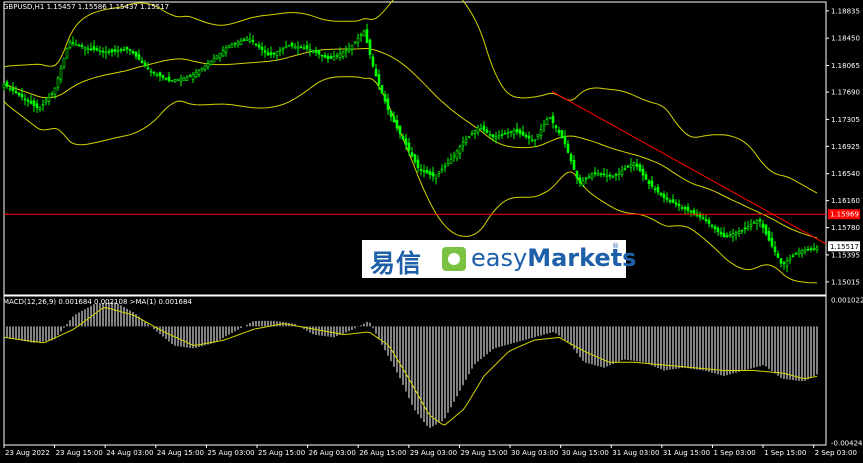 The image size is (863, 463). Describe the element at coordinates (844, 247) in the screenshot. I see `current-price-label: 1.15517` at that location.